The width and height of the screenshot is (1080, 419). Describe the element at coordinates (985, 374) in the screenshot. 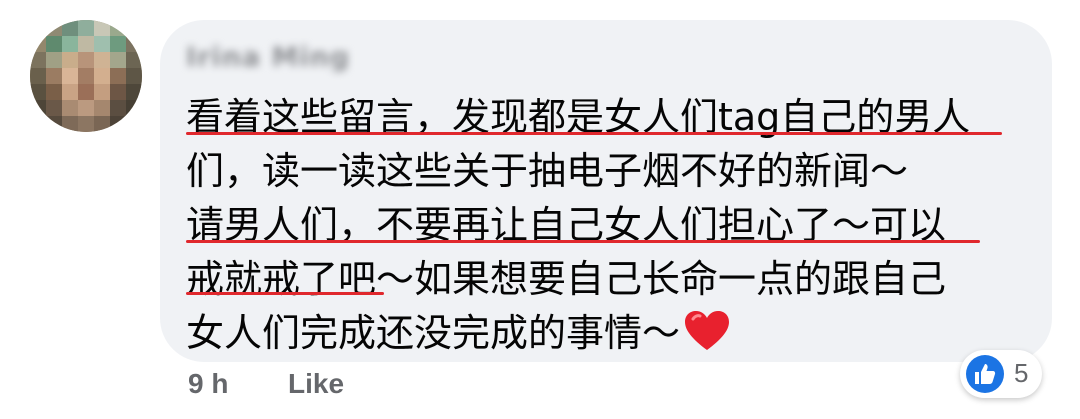

I see `like-icon` at that location.